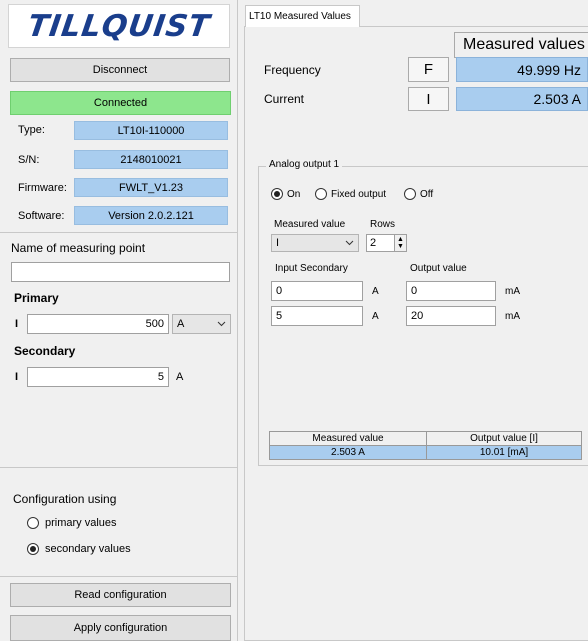  Describe the element at coordinates (383, 224) in the screenshot. I see `rows-label: Rows` at that location.